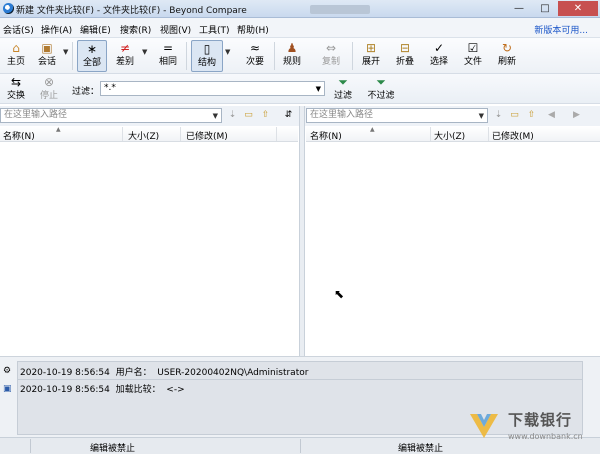 The image size is (600, 454). Describe the element at coordinates (86, 92) in the screenshot. I see `filter-label: 过滤：` at that location.